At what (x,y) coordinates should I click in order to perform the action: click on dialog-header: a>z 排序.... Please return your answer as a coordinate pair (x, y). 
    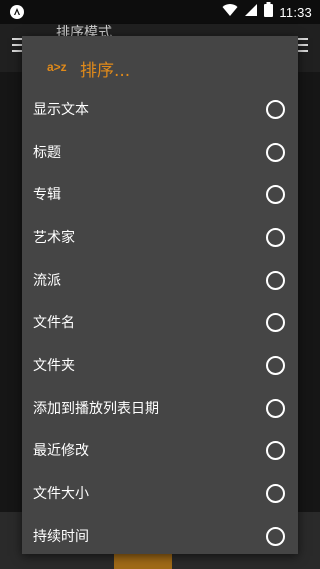
    Looking at the image, I should click on (160, 66).